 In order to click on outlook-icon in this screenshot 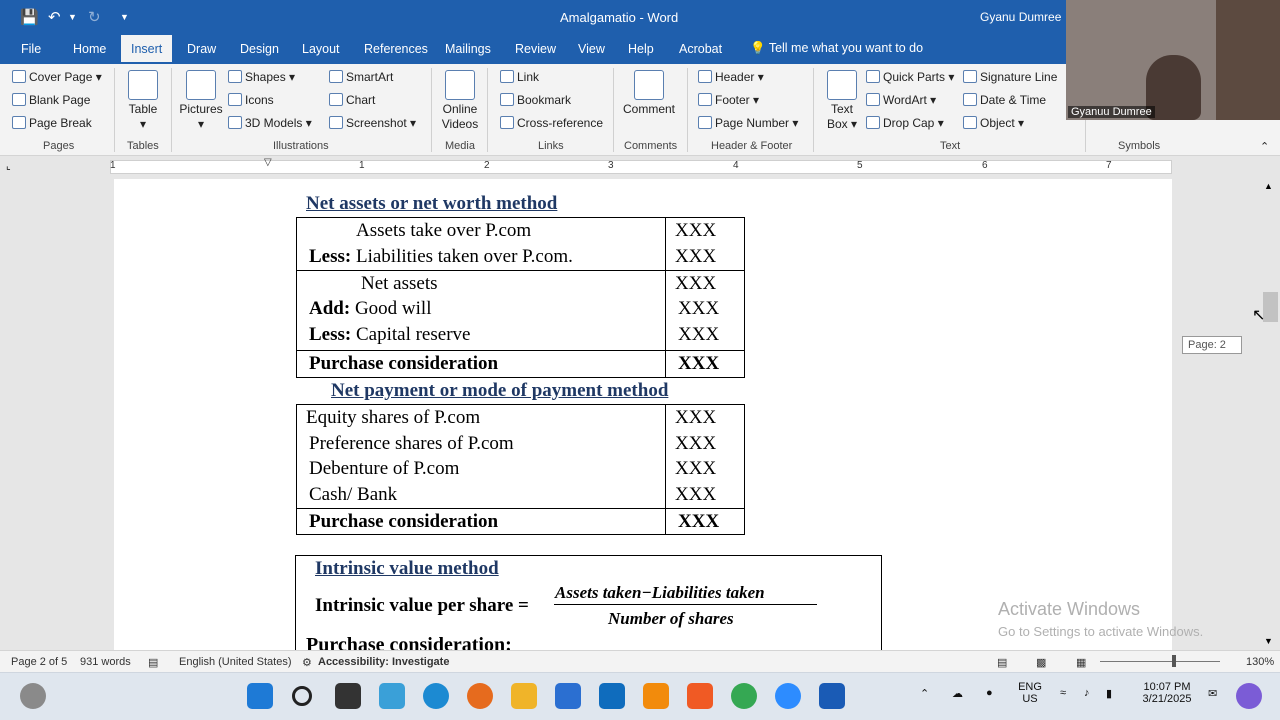, I will do `click(612, 696)`.